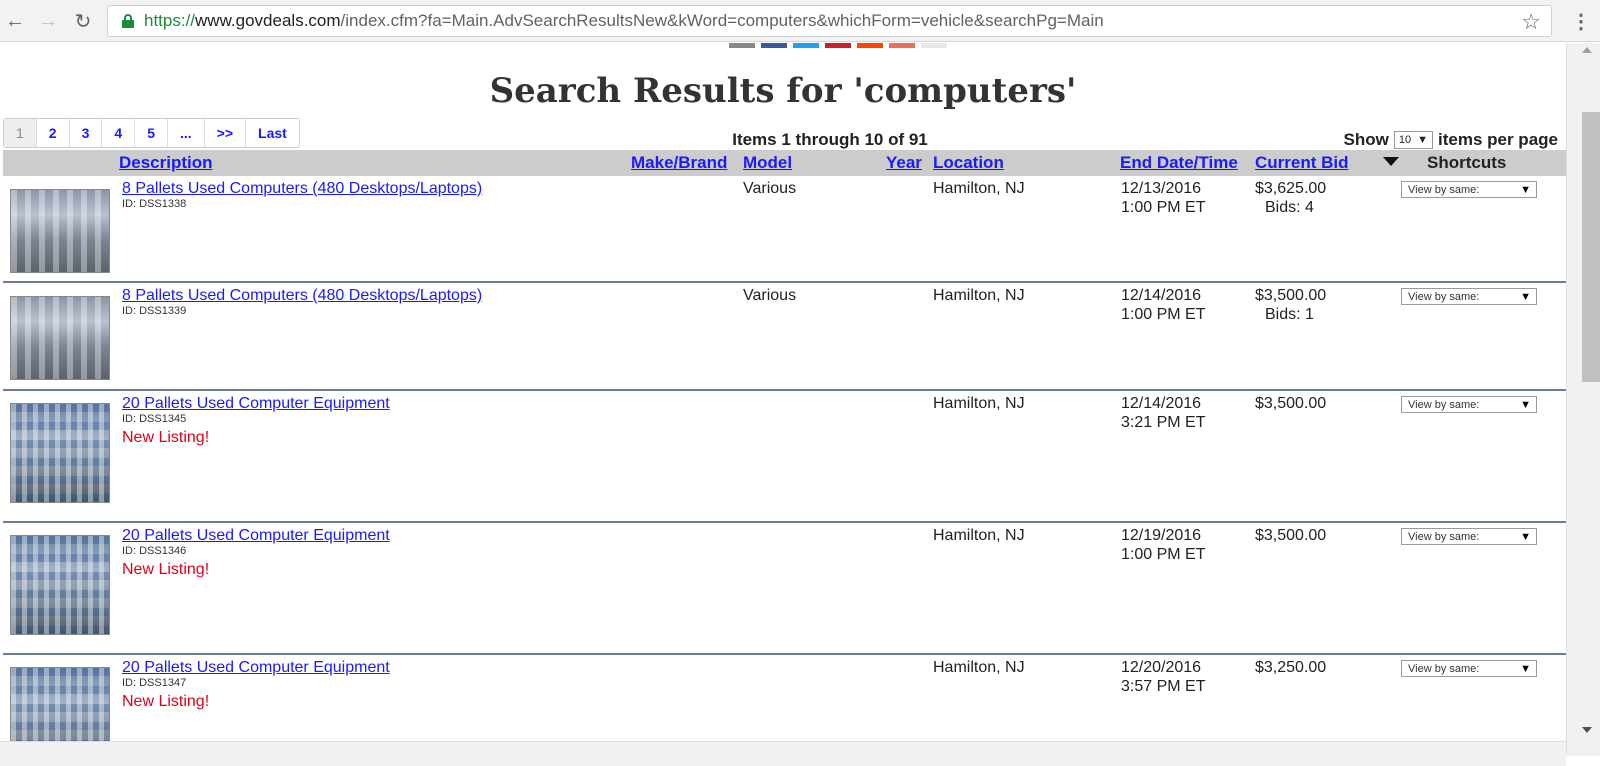 The height and width of the screenshot is (766, 1600). Describe the element at coordinates (1161, 535) in the screenshot. I see `item-end-date: 12/19/2016` at that location.